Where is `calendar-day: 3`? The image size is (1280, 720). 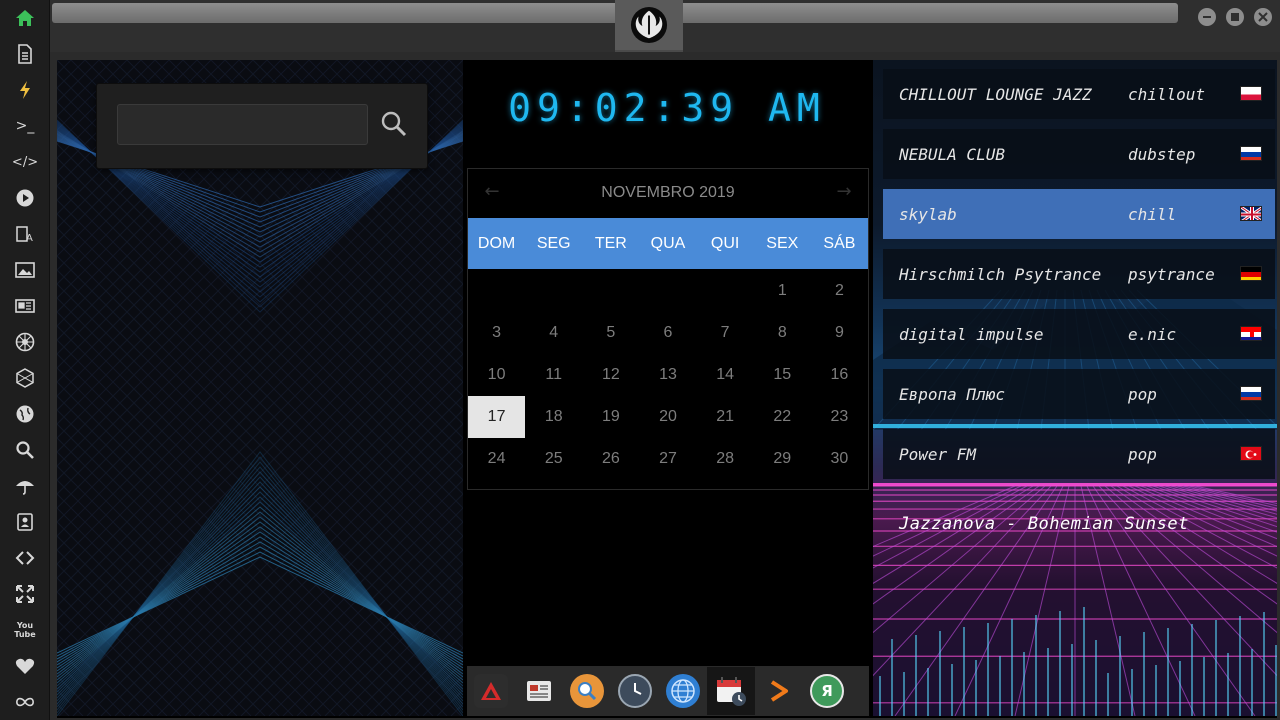
calendar-day: 3 is located at coordinates (496, 333).